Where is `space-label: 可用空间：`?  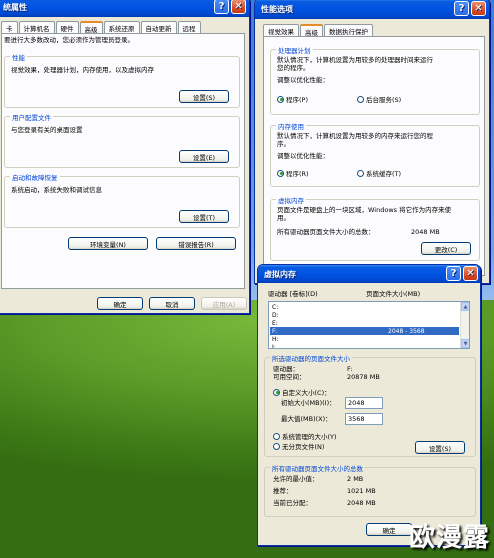 space-label: 可用空间： is located at coordinates (289, 377).